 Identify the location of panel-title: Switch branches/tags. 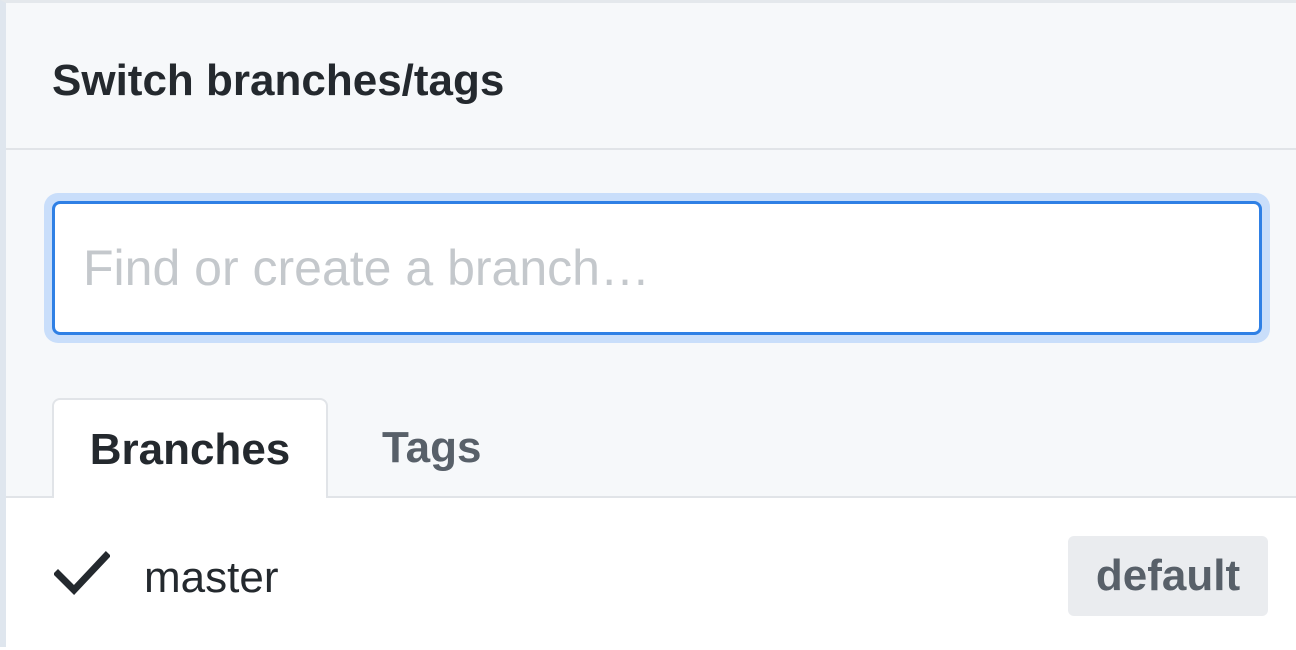
(278, 80).